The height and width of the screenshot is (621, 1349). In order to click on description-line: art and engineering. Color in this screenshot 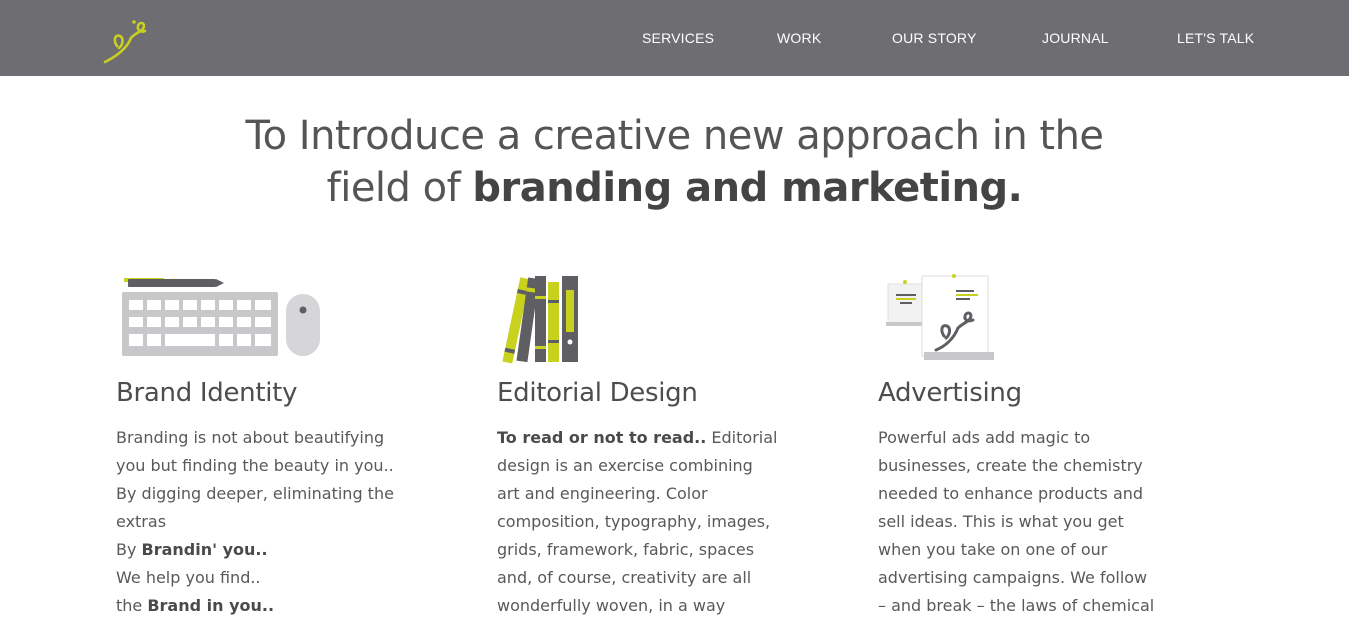, I will do `click(602, 493)`.